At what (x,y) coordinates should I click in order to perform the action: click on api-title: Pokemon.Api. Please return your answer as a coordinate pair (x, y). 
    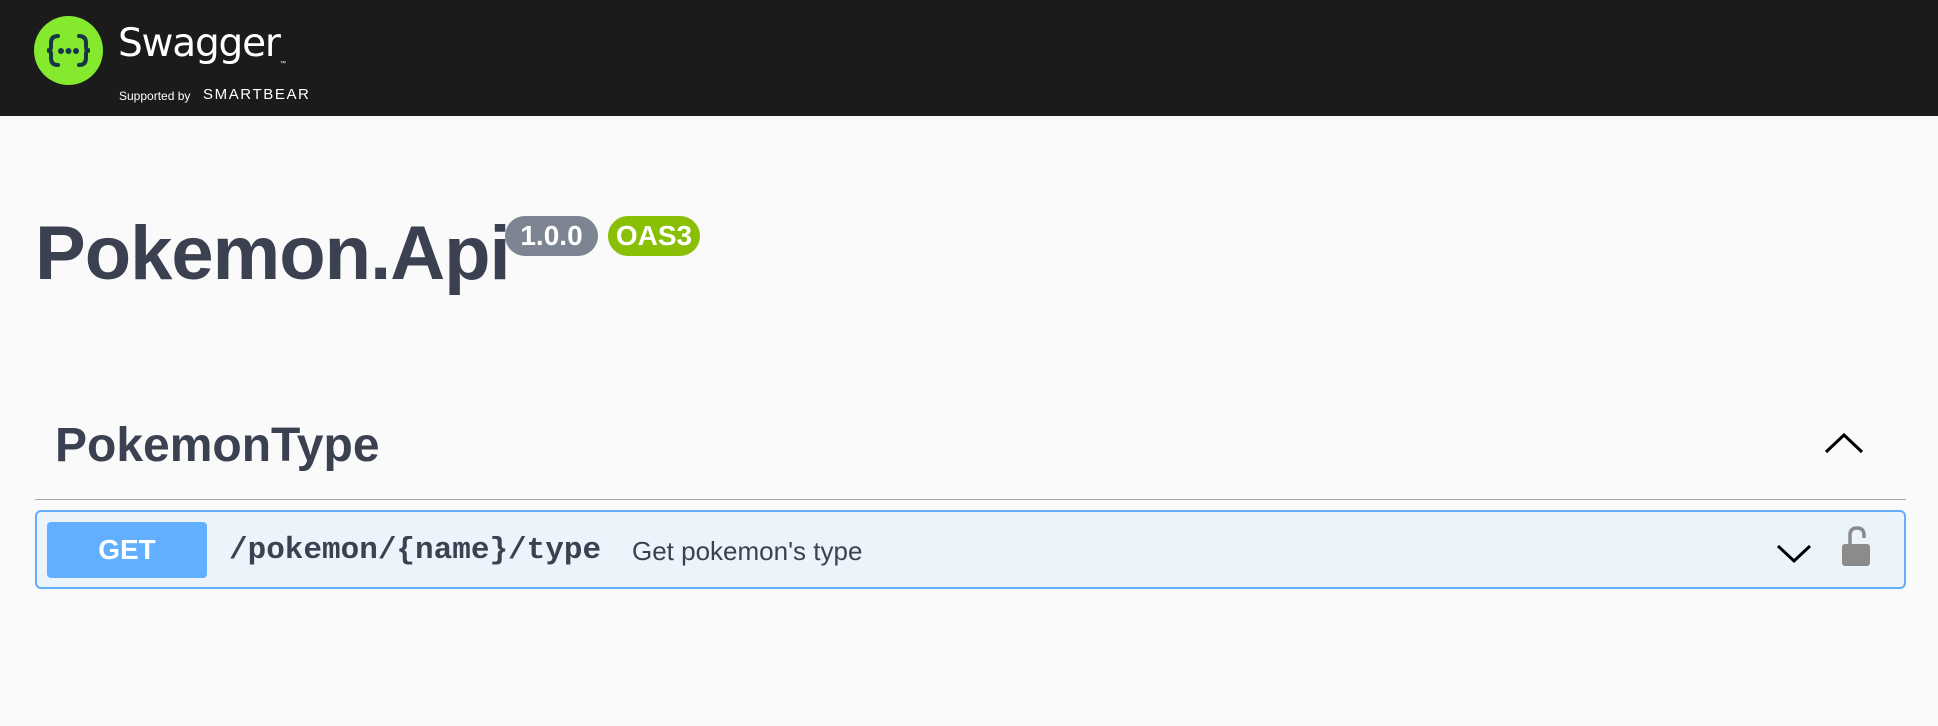
    Looking at the image, I should click on (273, 253).